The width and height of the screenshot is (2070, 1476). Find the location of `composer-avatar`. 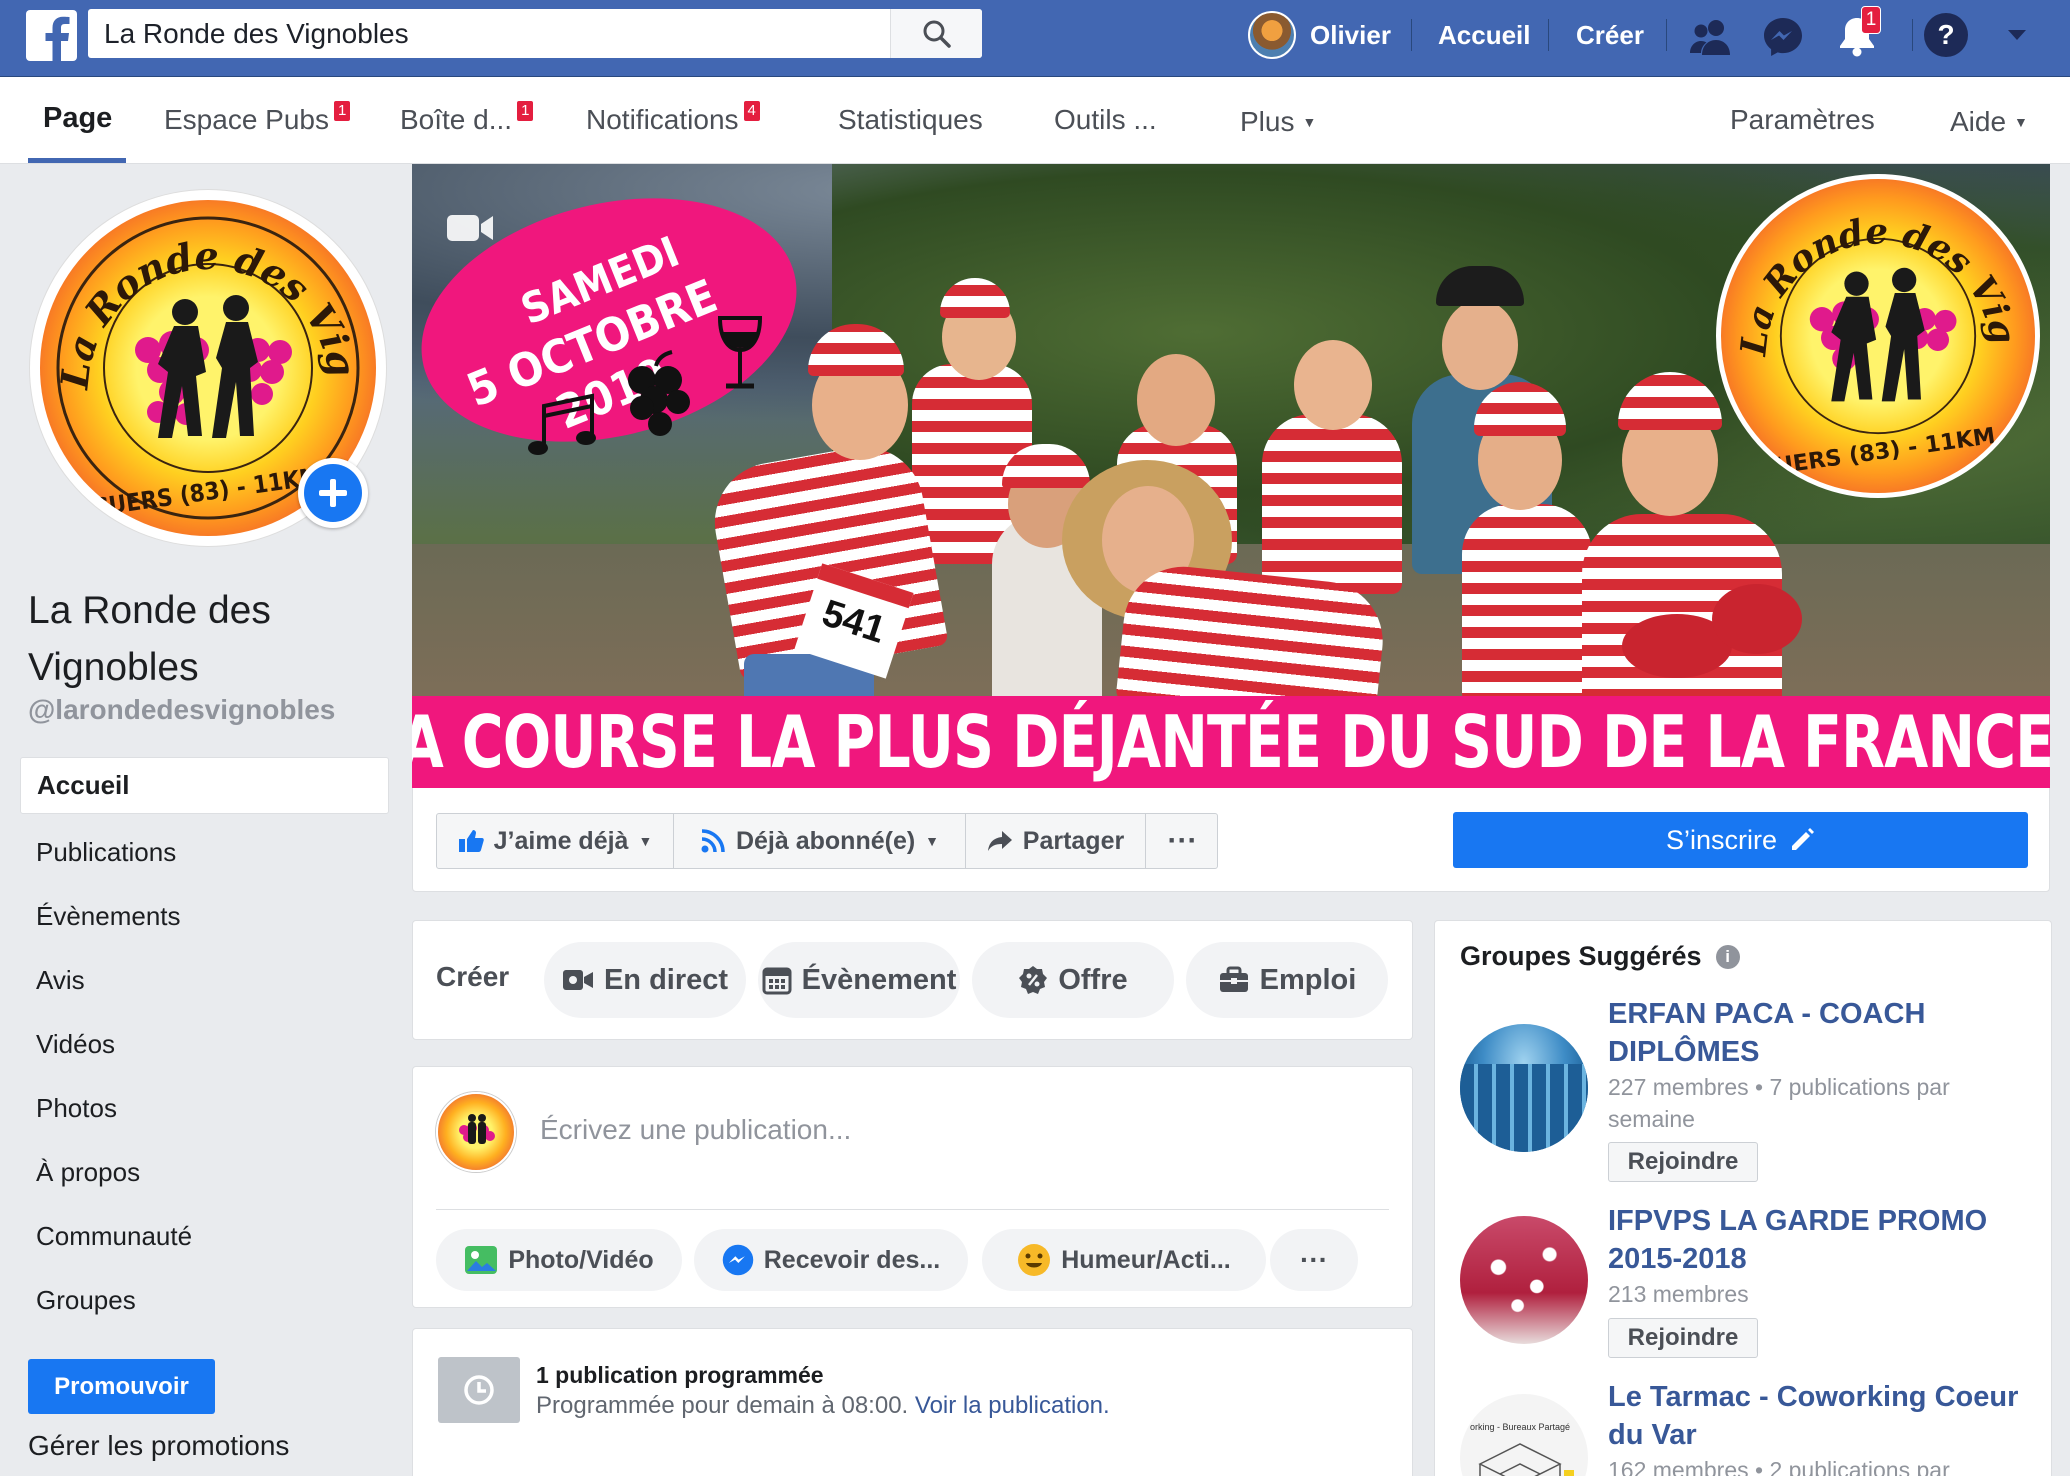

composer-avatar is located at coordinates (476, 1132).